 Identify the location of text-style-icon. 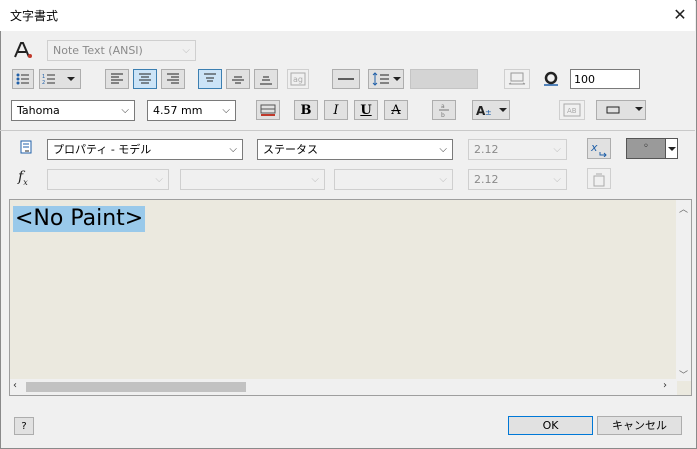
(23, 50).